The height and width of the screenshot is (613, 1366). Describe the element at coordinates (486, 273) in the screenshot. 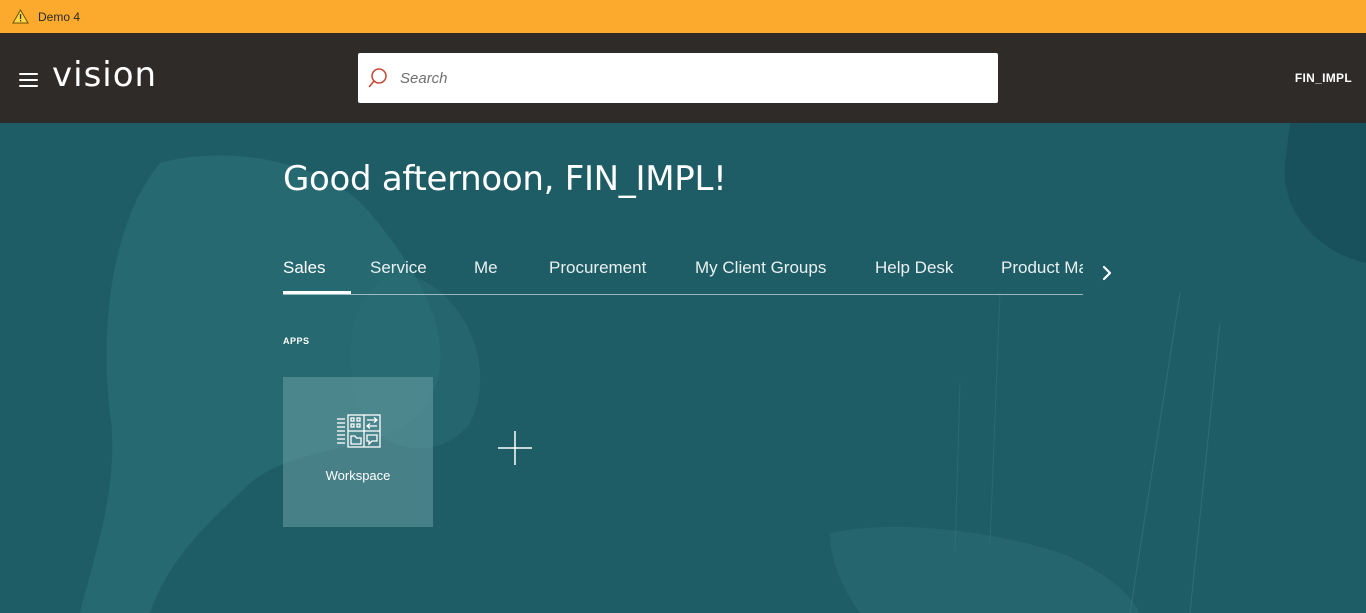

I see `tab-me: Me` at that location.